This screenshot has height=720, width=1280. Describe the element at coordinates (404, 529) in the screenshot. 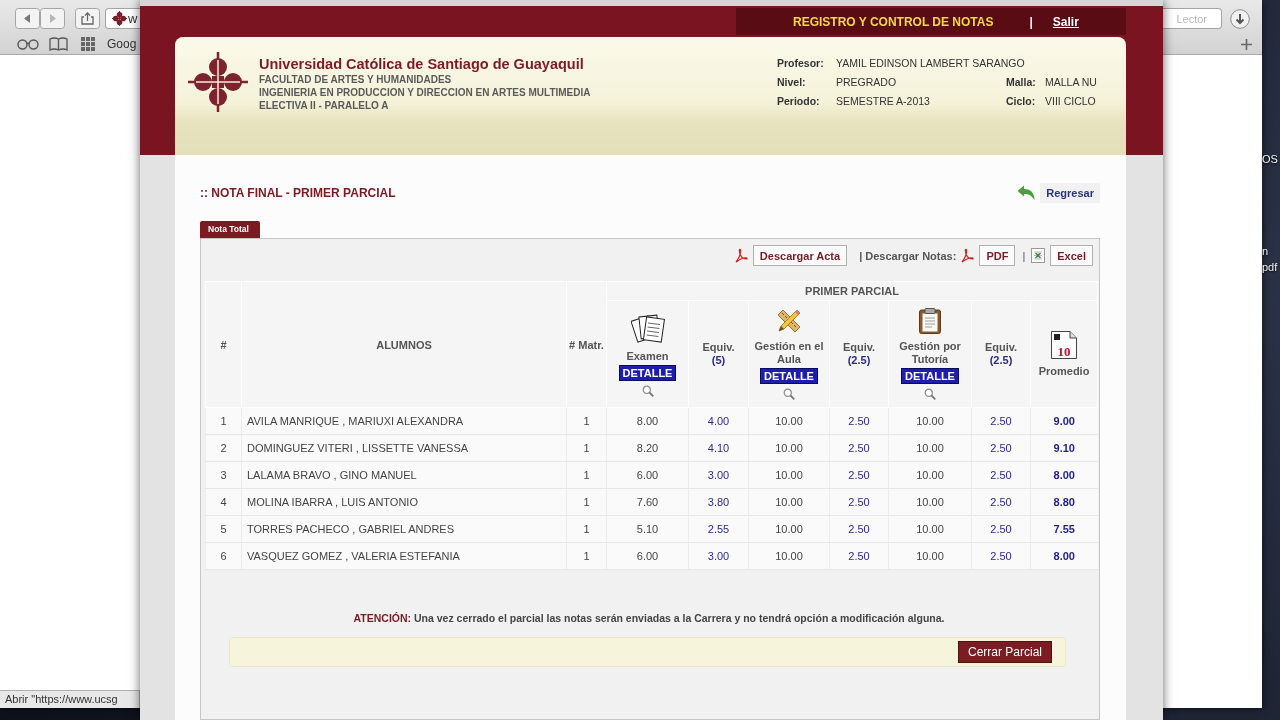

I see `table-cell: TORRES PACHECO , GABRIEL ANDRES` at that location.